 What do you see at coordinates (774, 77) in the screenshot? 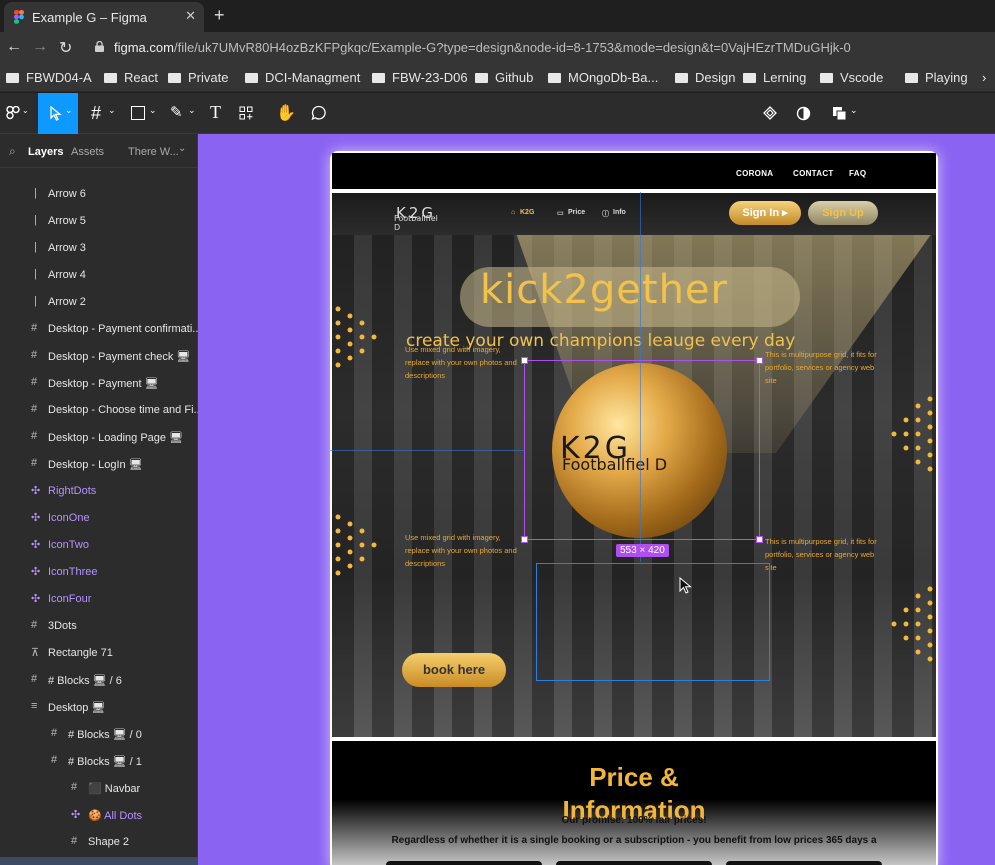
I see `bookmark-item: Lerning` at bounding box center [774, 77].